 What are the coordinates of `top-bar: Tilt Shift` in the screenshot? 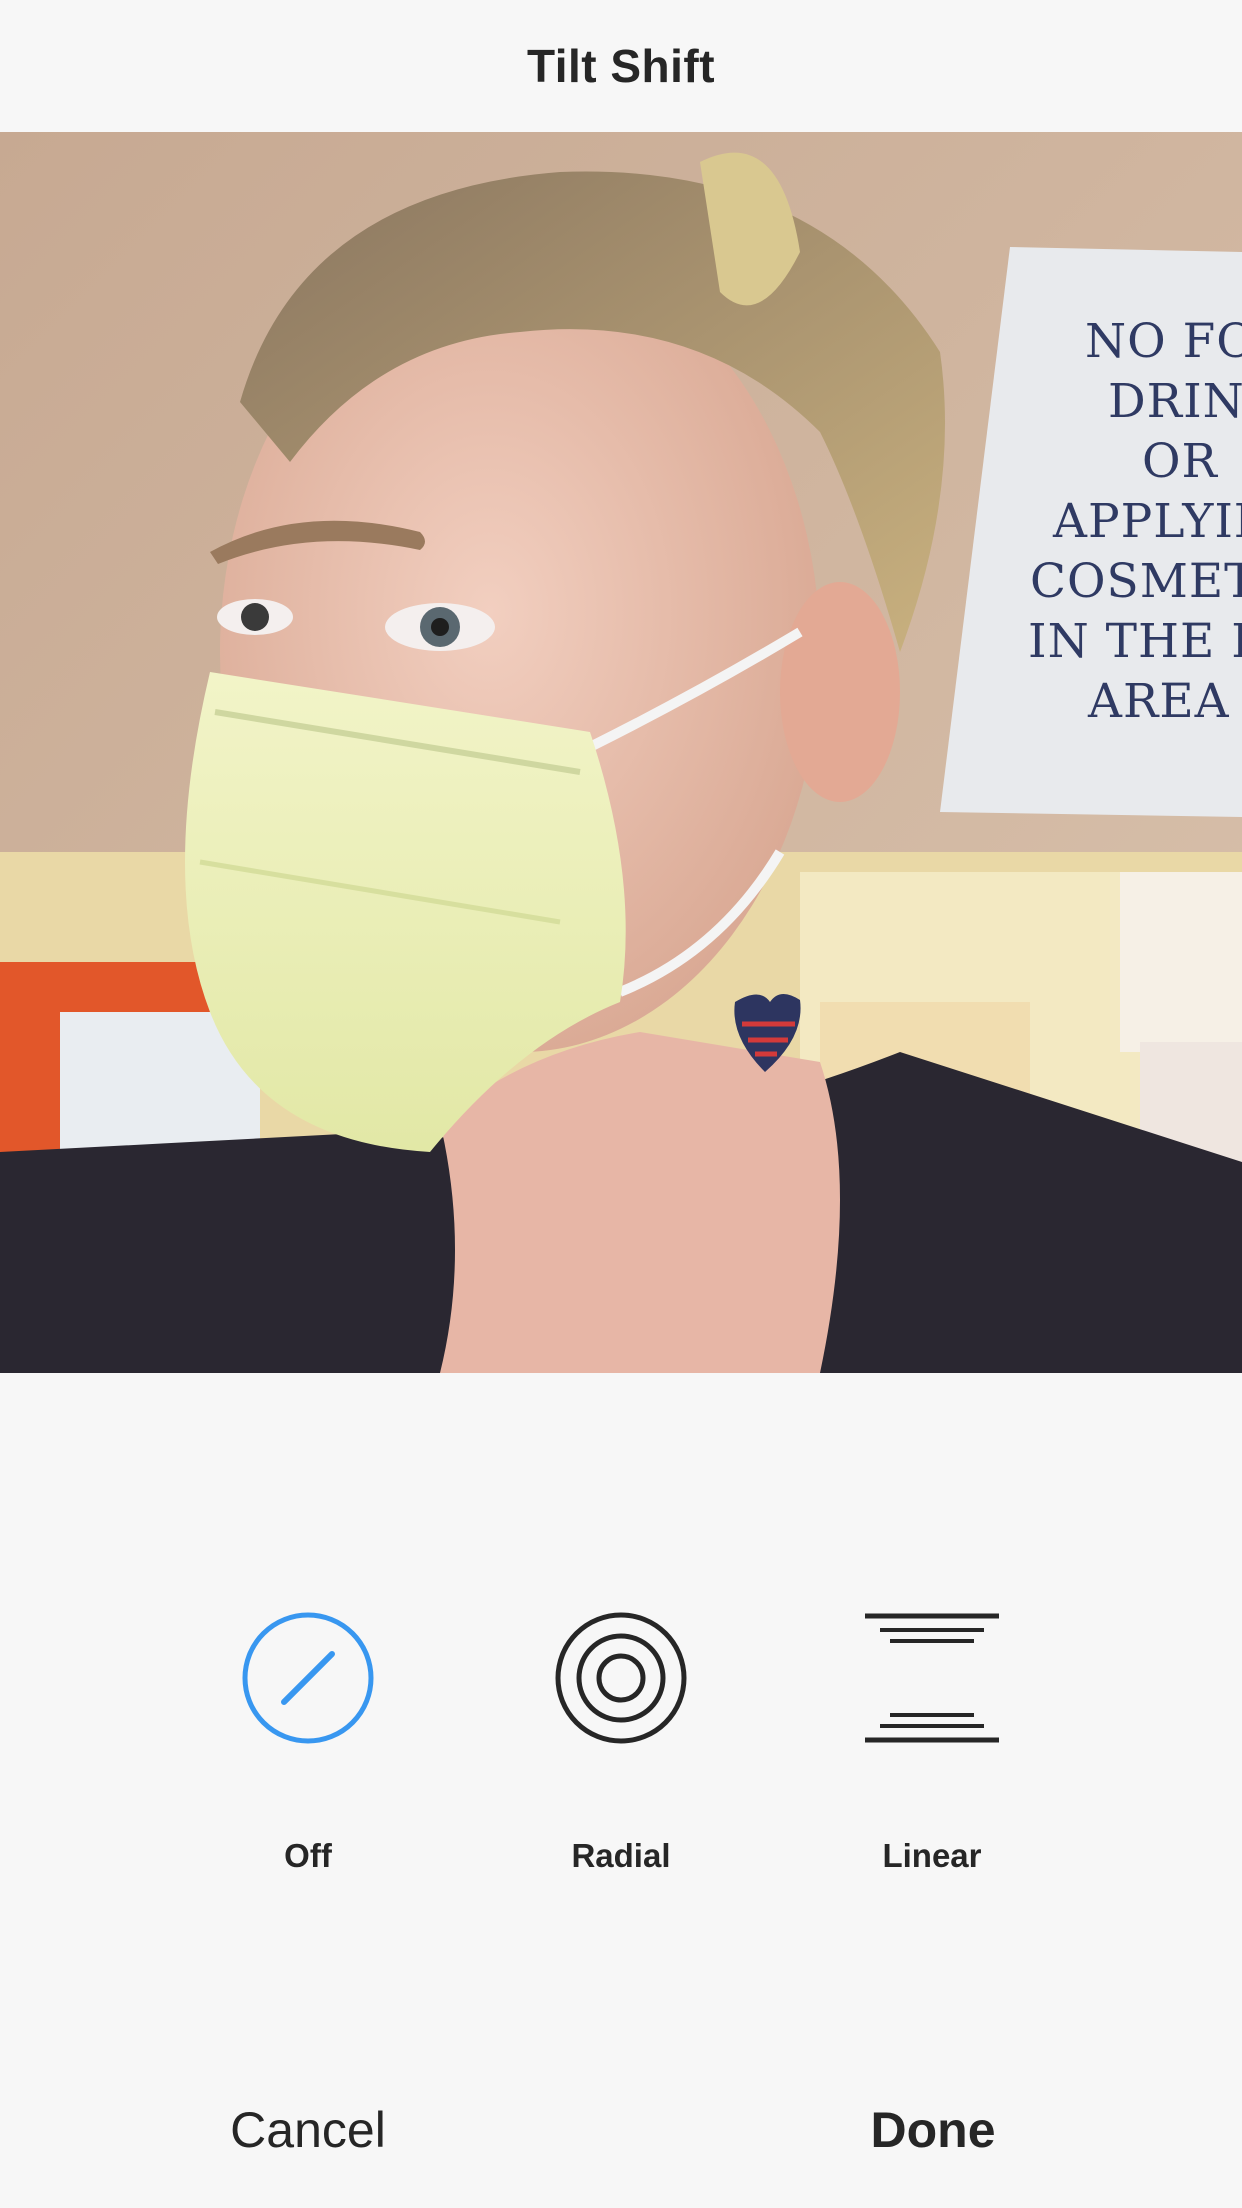 It's located at (621, 66).